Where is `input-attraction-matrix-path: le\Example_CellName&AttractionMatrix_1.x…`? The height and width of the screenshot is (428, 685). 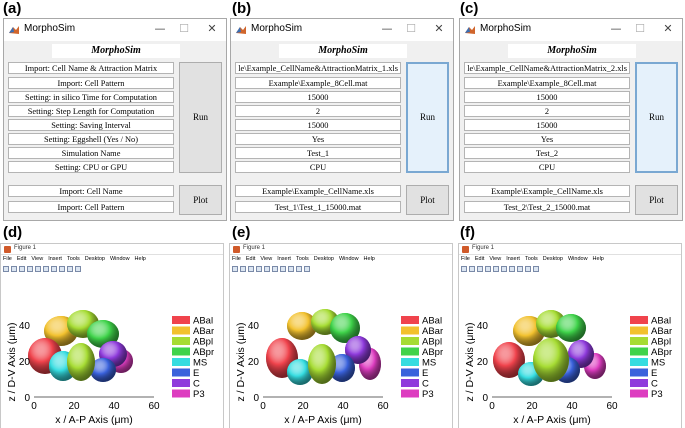
input-attraction-matrix-path: le\Example_CellName&AttractionMatrix_1.x… is located at coordinates (318, 68).